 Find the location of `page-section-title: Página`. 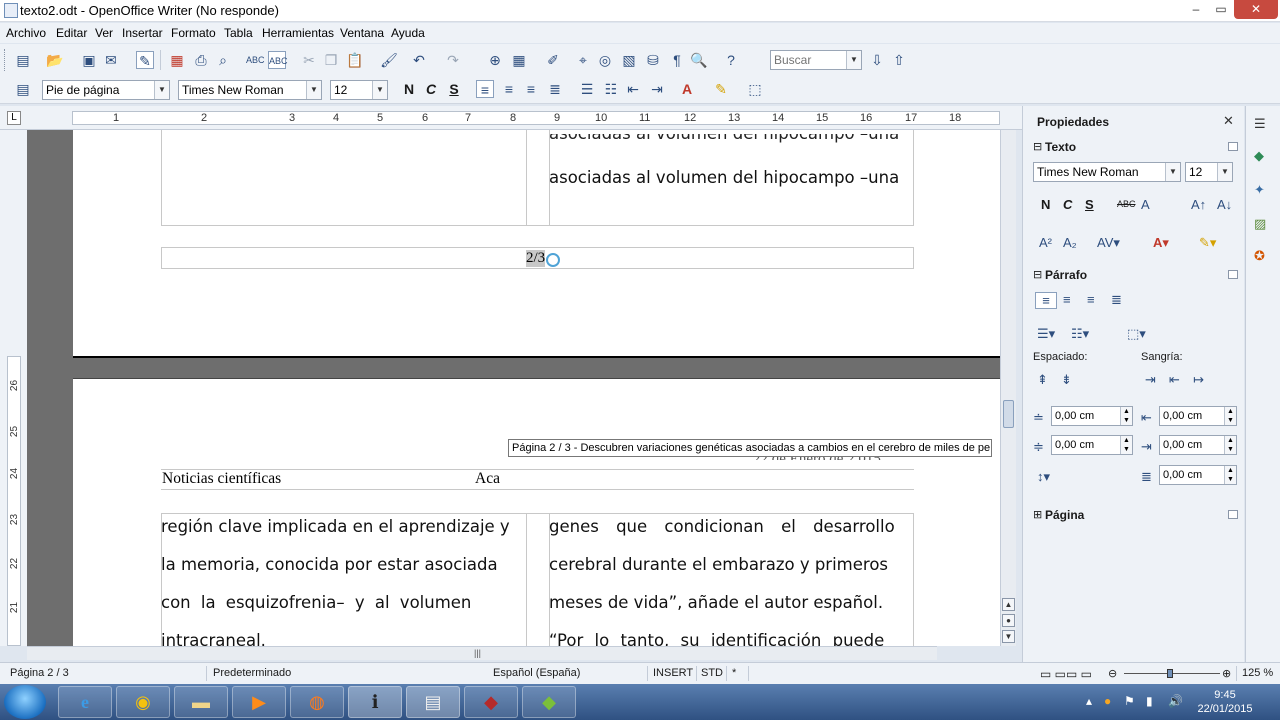

page-section-title: Página is located at coordinates (1064, 515).